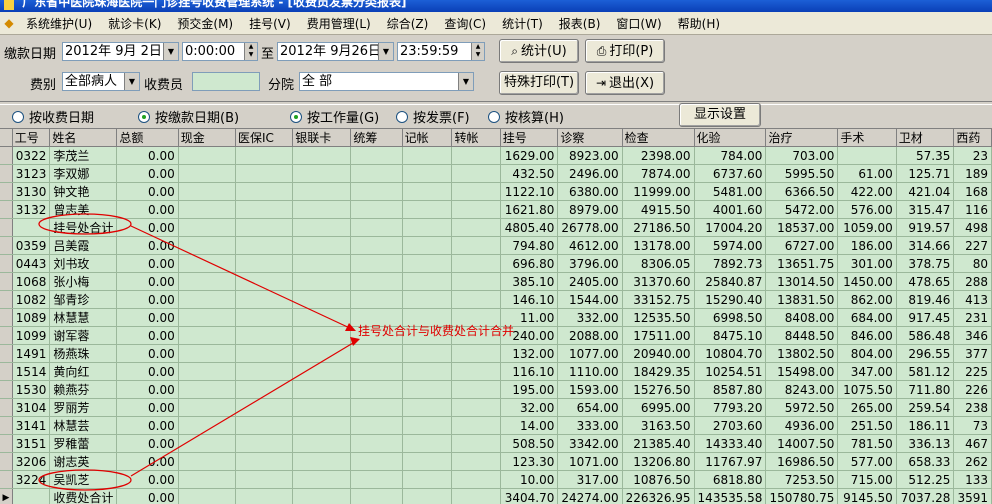 The image size is (992, 504). What do you see at coordinates (925, 336) in the screenshot?
I see `table-cell: 586.48` at bounding box center [925, 336].